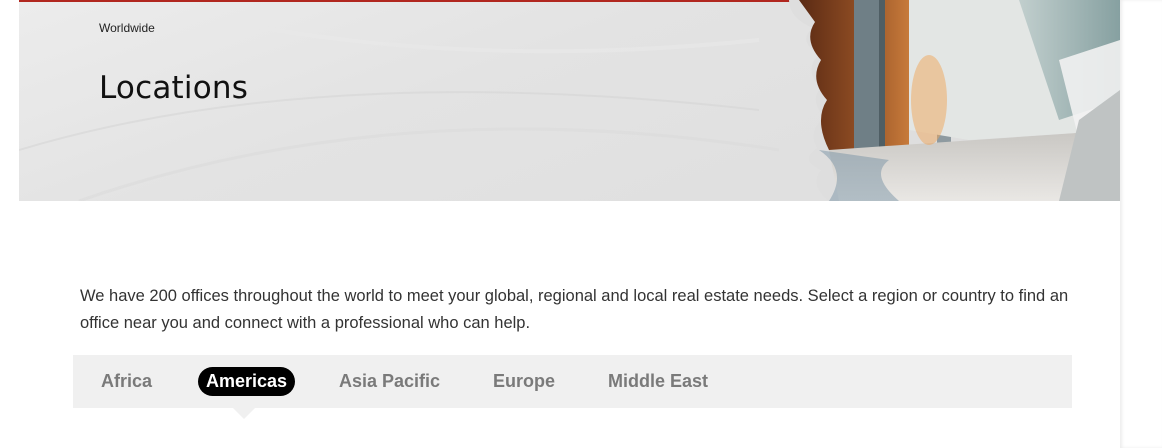  Describe the element at coordinates (954, 100) in the screenshot. I see `hero-building-photo` at that location.